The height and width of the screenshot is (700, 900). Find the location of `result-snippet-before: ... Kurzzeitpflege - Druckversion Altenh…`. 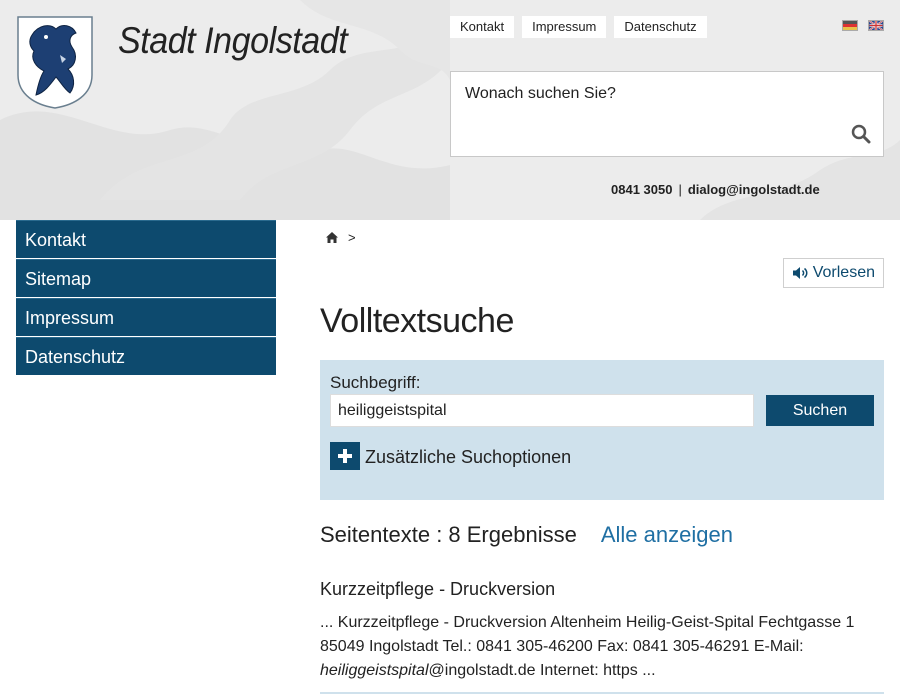

result-snippet-before: ... Kurzzeitpflege - Druckversion Altenh… is located at coordinates (587, 634).